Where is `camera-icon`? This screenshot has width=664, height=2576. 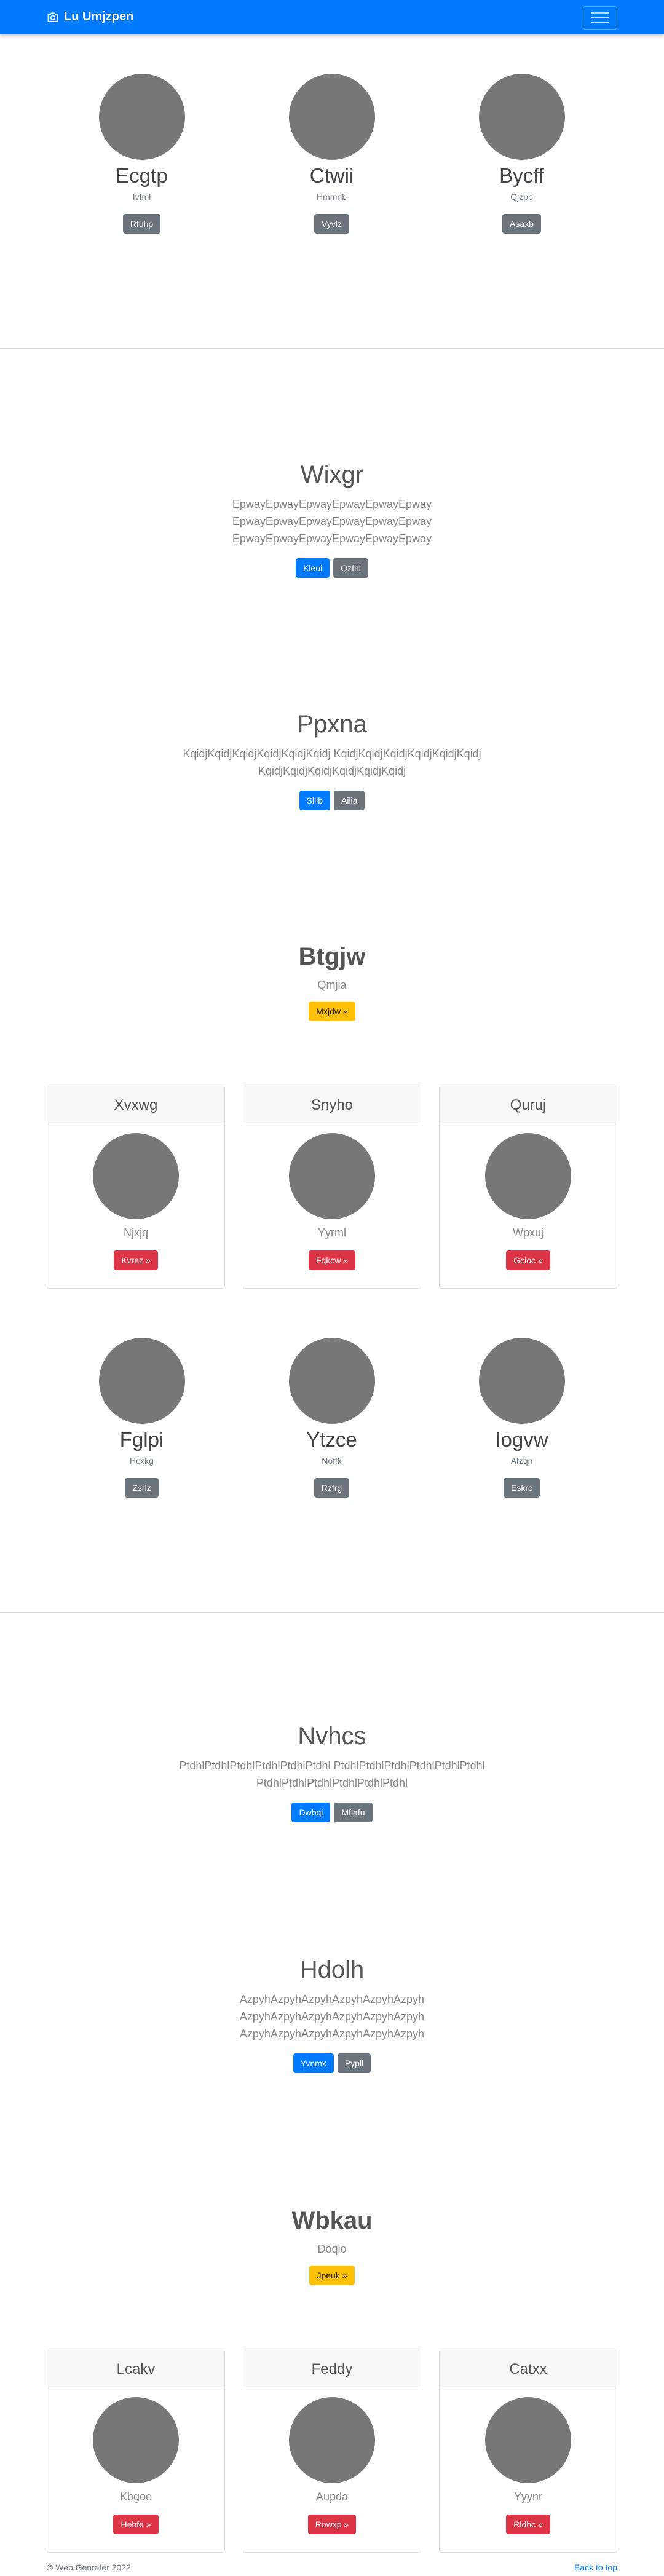 camera-icon is located at coordinates (53, 17).